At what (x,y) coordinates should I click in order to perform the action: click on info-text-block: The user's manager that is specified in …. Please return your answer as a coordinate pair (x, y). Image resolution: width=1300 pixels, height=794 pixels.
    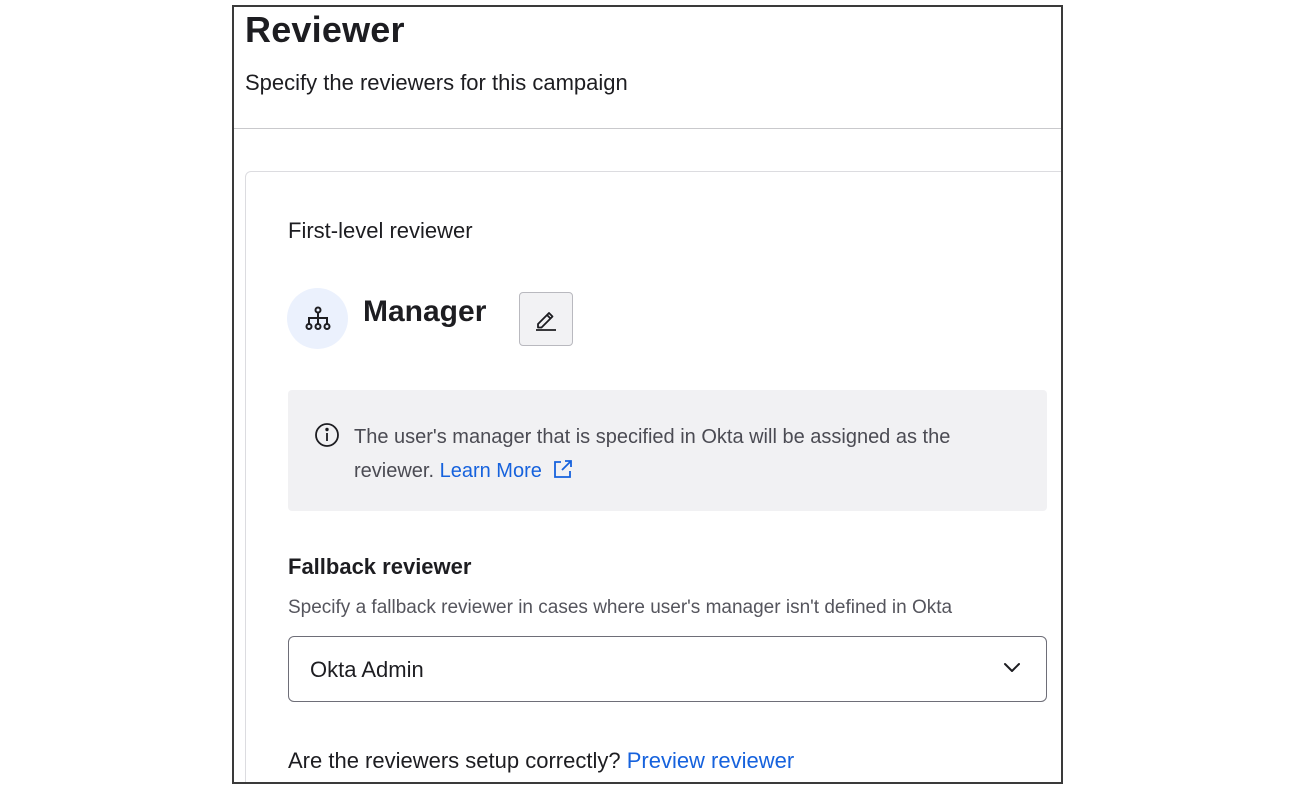
    Looking at the image, I should click on (684, 454).